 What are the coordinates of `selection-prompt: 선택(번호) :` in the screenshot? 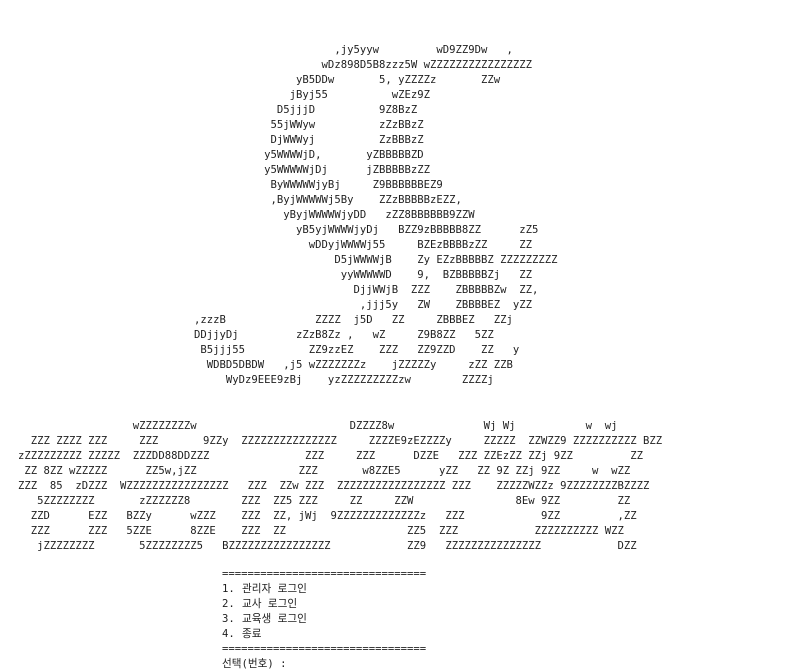 It's located at (324, 664).